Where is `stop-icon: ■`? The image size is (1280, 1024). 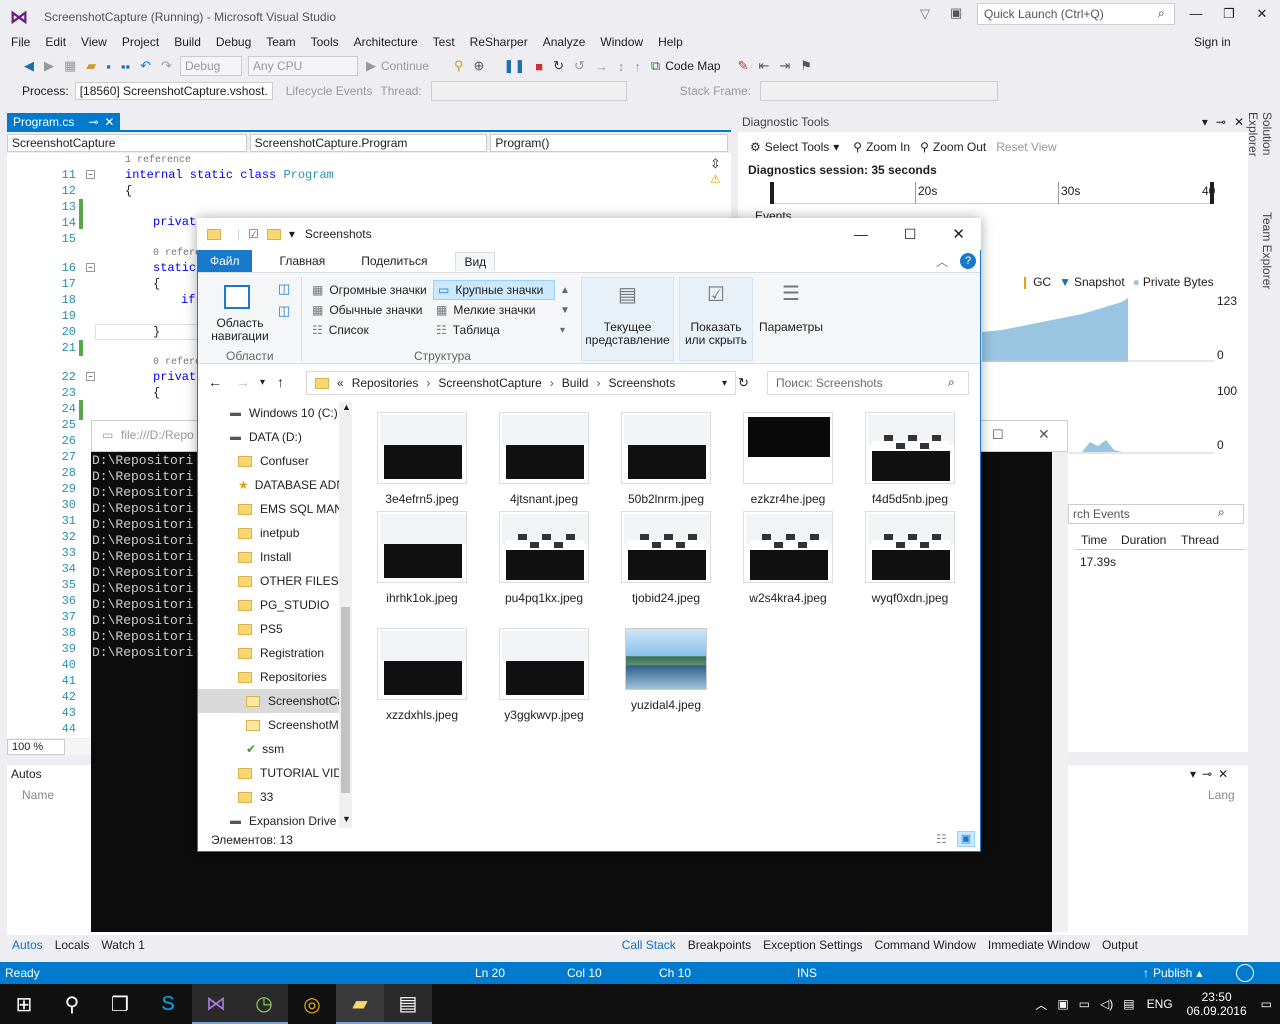 stop-icon: ■ is located at coordinates (539, 66).